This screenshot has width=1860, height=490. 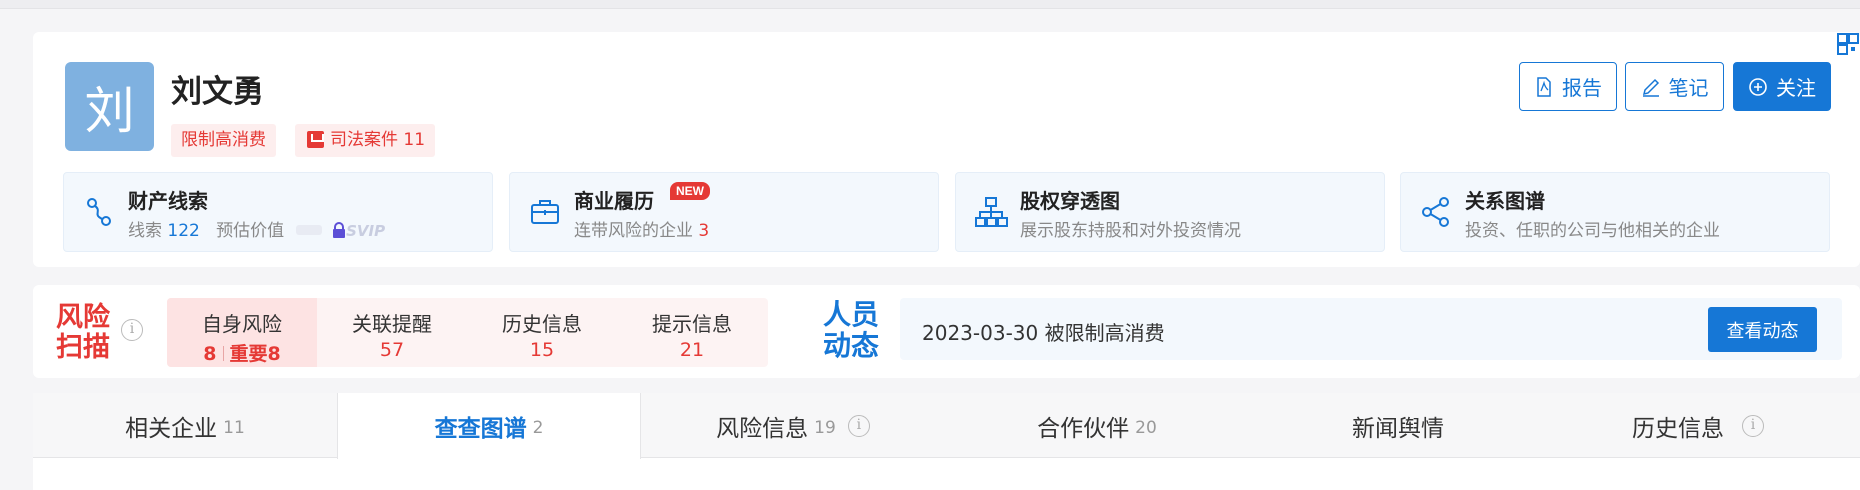 What do you see at coordinates (542, 350) in the screenshot?
I see `risk-value: 15` at bounding box center [542, 350].